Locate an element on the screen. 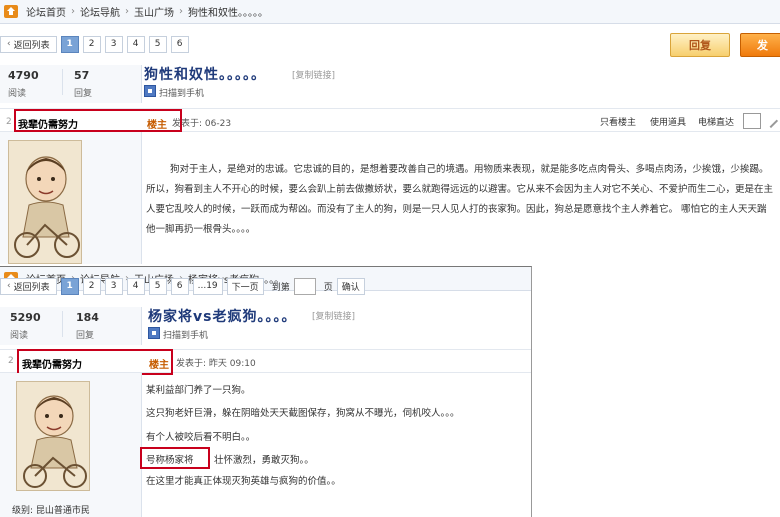 The image size is (780, 517). only-op-link: 只看楼主 is located at coordinates (618, 121).